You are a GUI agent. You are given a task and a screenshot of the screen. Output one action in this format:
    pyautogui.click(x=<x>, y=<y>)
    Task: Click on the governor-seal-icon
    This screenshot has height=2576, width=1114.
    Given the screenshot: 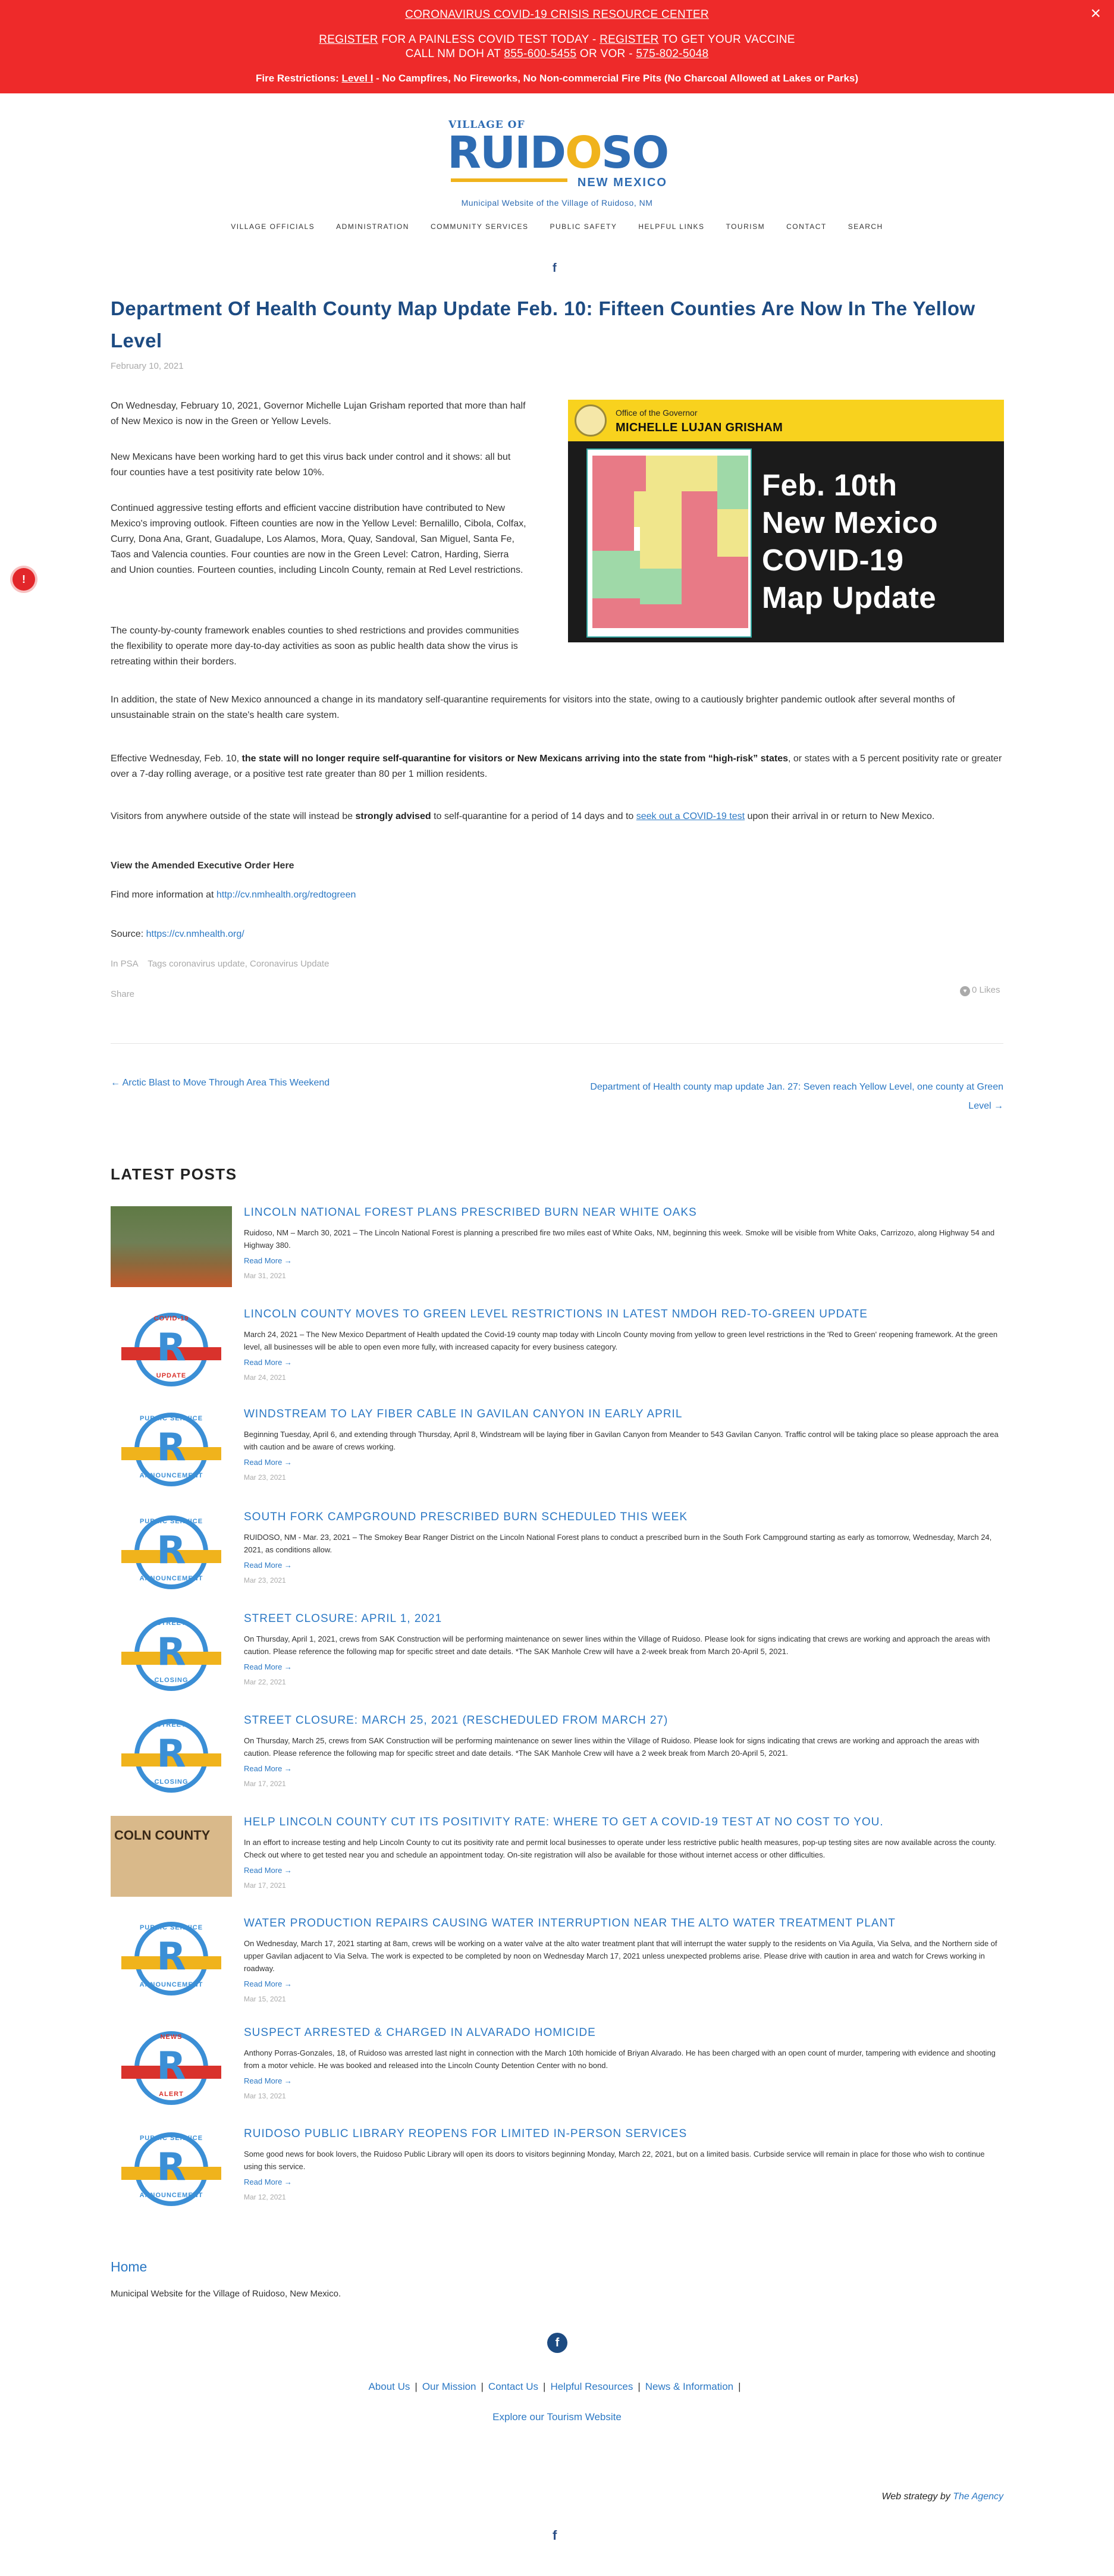 What is the action you would take?
    pyautogui.click(x=591, y=420)
    